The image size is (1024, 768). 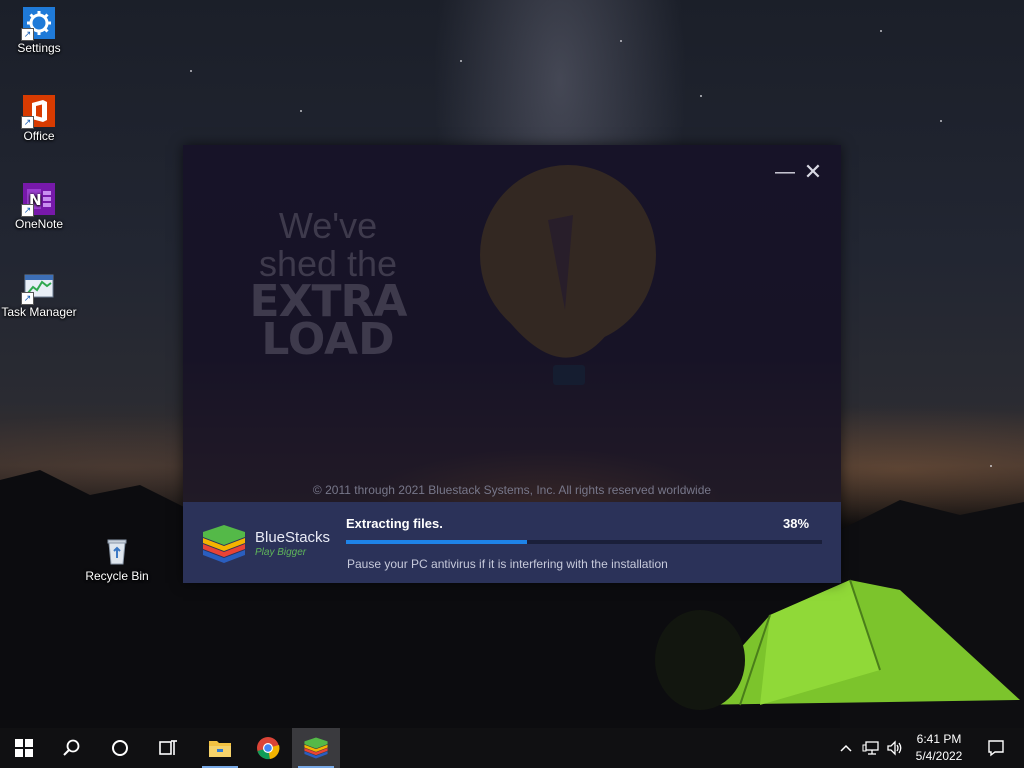 What do you see at coordinates (39, 48) in the screenshot?
I see `desktop-icon-label: Settings` at bounding box center [39, 48].